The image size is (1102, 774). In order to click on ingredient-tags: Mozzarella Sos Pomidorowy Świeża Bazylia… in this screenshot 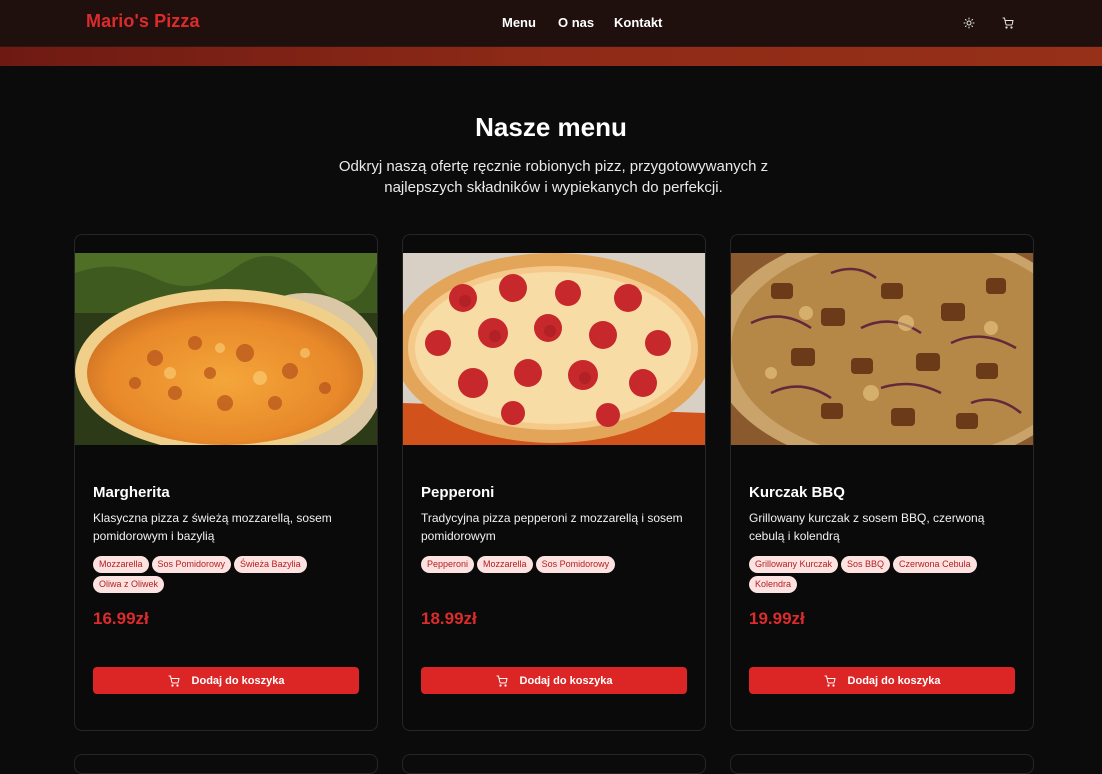, I will do `click(228, 574)`.